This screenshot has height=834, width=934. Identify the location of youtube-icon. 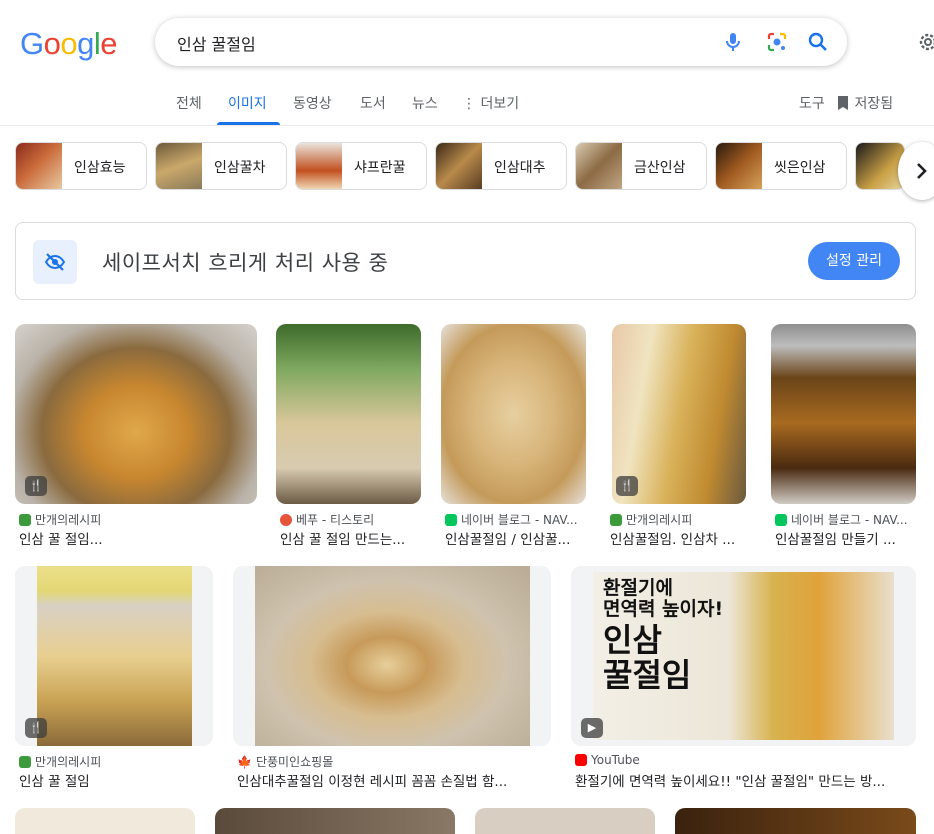
(581, 760).